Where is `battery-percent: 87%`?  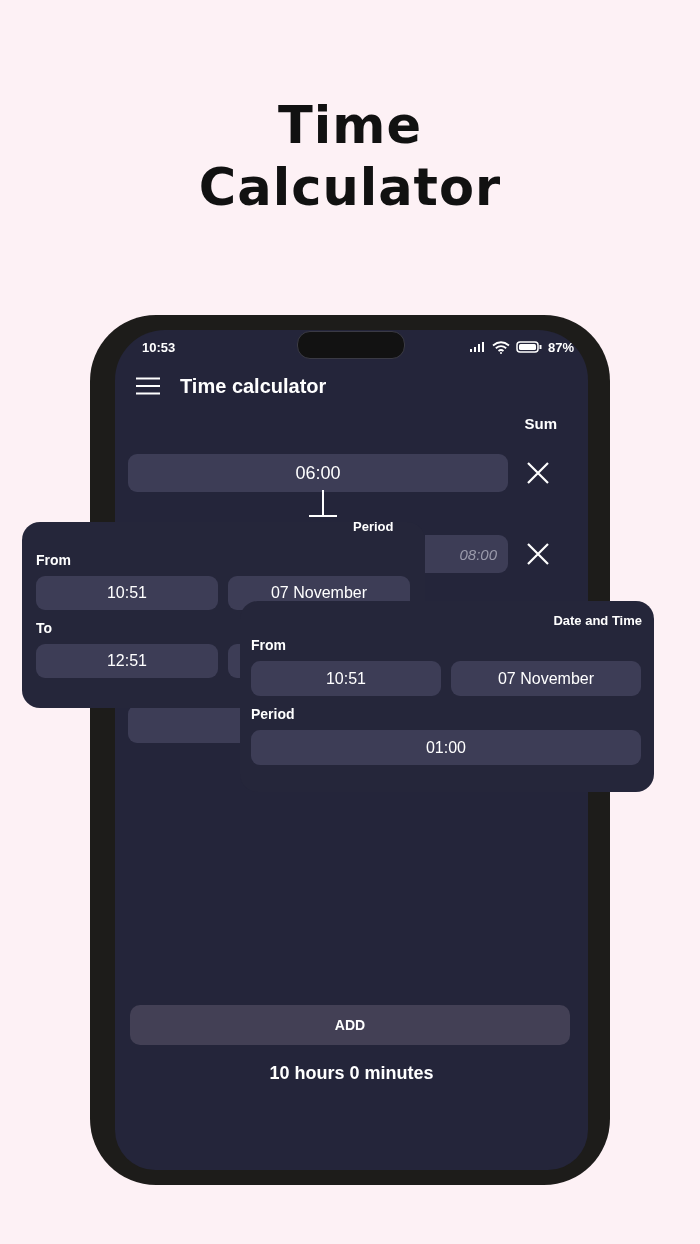
battery-percent: 87% is located at coordinates (560, 347).